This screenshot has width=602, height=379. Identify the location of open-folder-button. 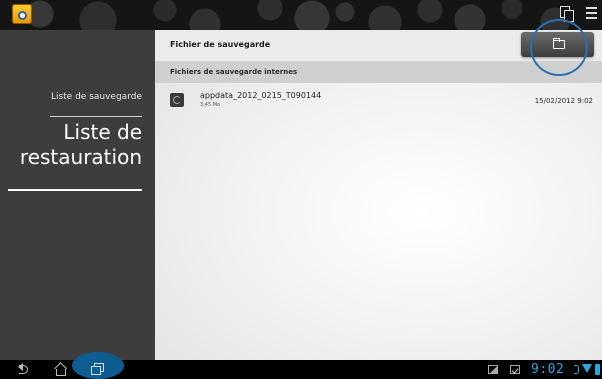
(557, 44).